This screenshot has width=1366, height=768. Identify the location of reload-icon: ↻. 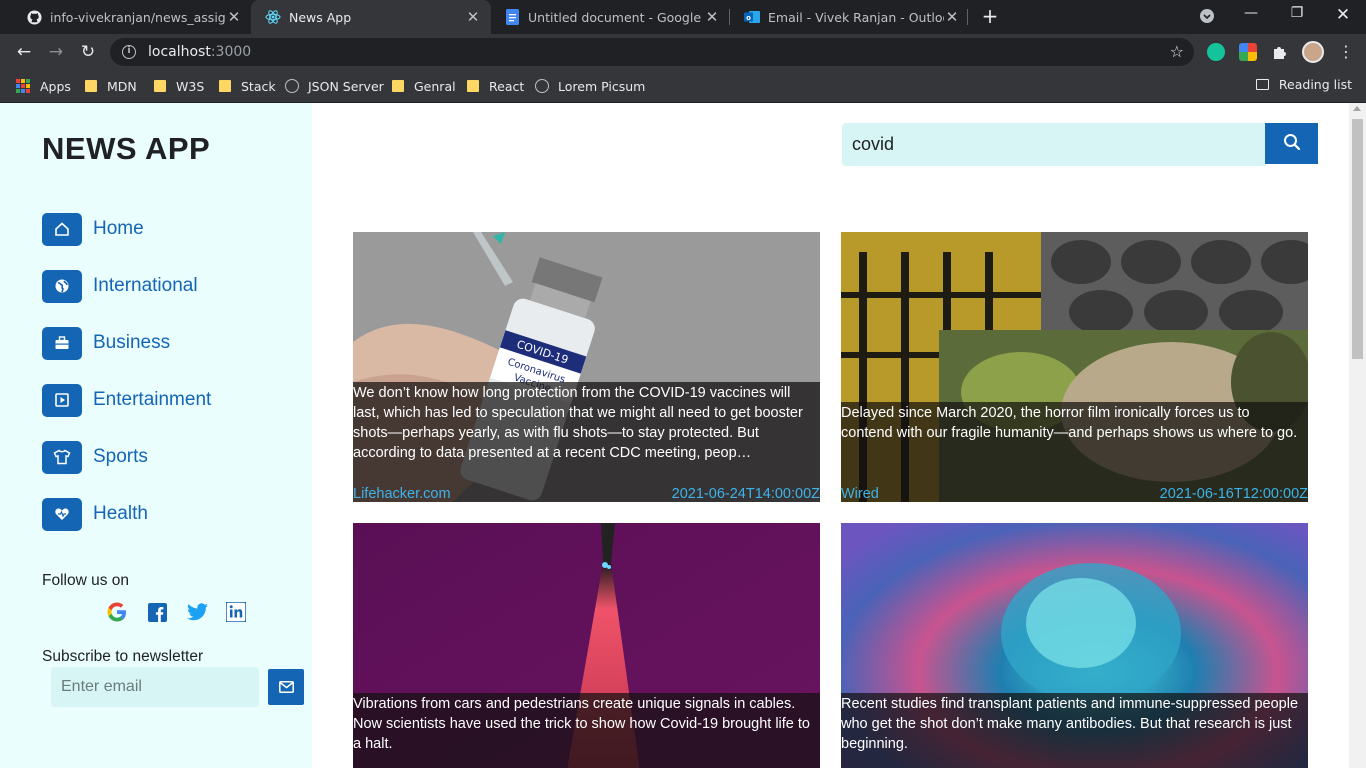
(88, 52).